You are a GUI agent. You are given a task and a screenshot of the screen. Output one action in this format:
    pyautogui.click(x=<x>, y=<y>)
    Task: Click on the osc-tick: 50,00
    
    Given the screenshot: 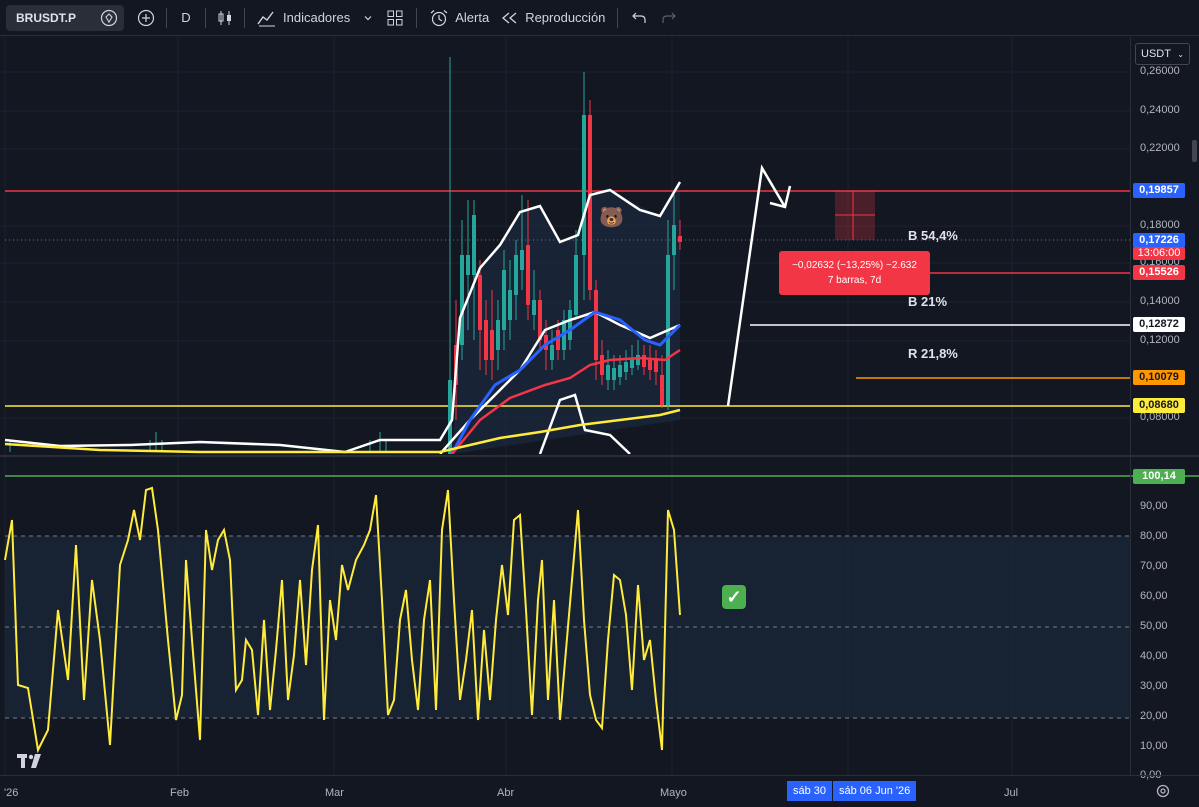 What is the action you would take?
    pyautogui.click(x=1154, y=626)
    